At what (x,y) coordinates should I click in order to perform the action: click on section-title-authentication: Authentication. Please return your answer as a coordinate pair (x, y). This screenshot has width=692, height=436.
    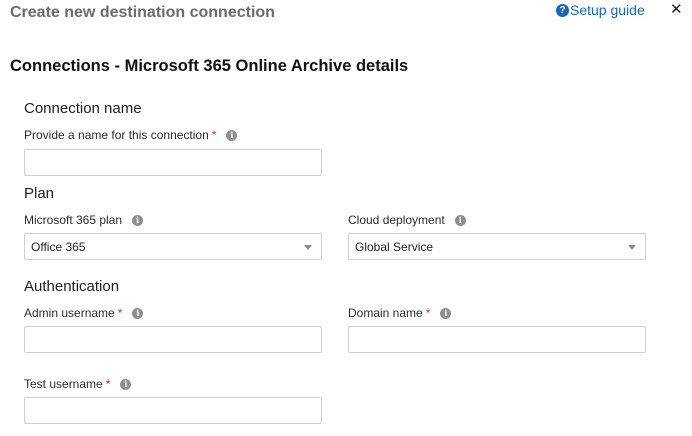
    Looking at the image, I should click on (72, 286).